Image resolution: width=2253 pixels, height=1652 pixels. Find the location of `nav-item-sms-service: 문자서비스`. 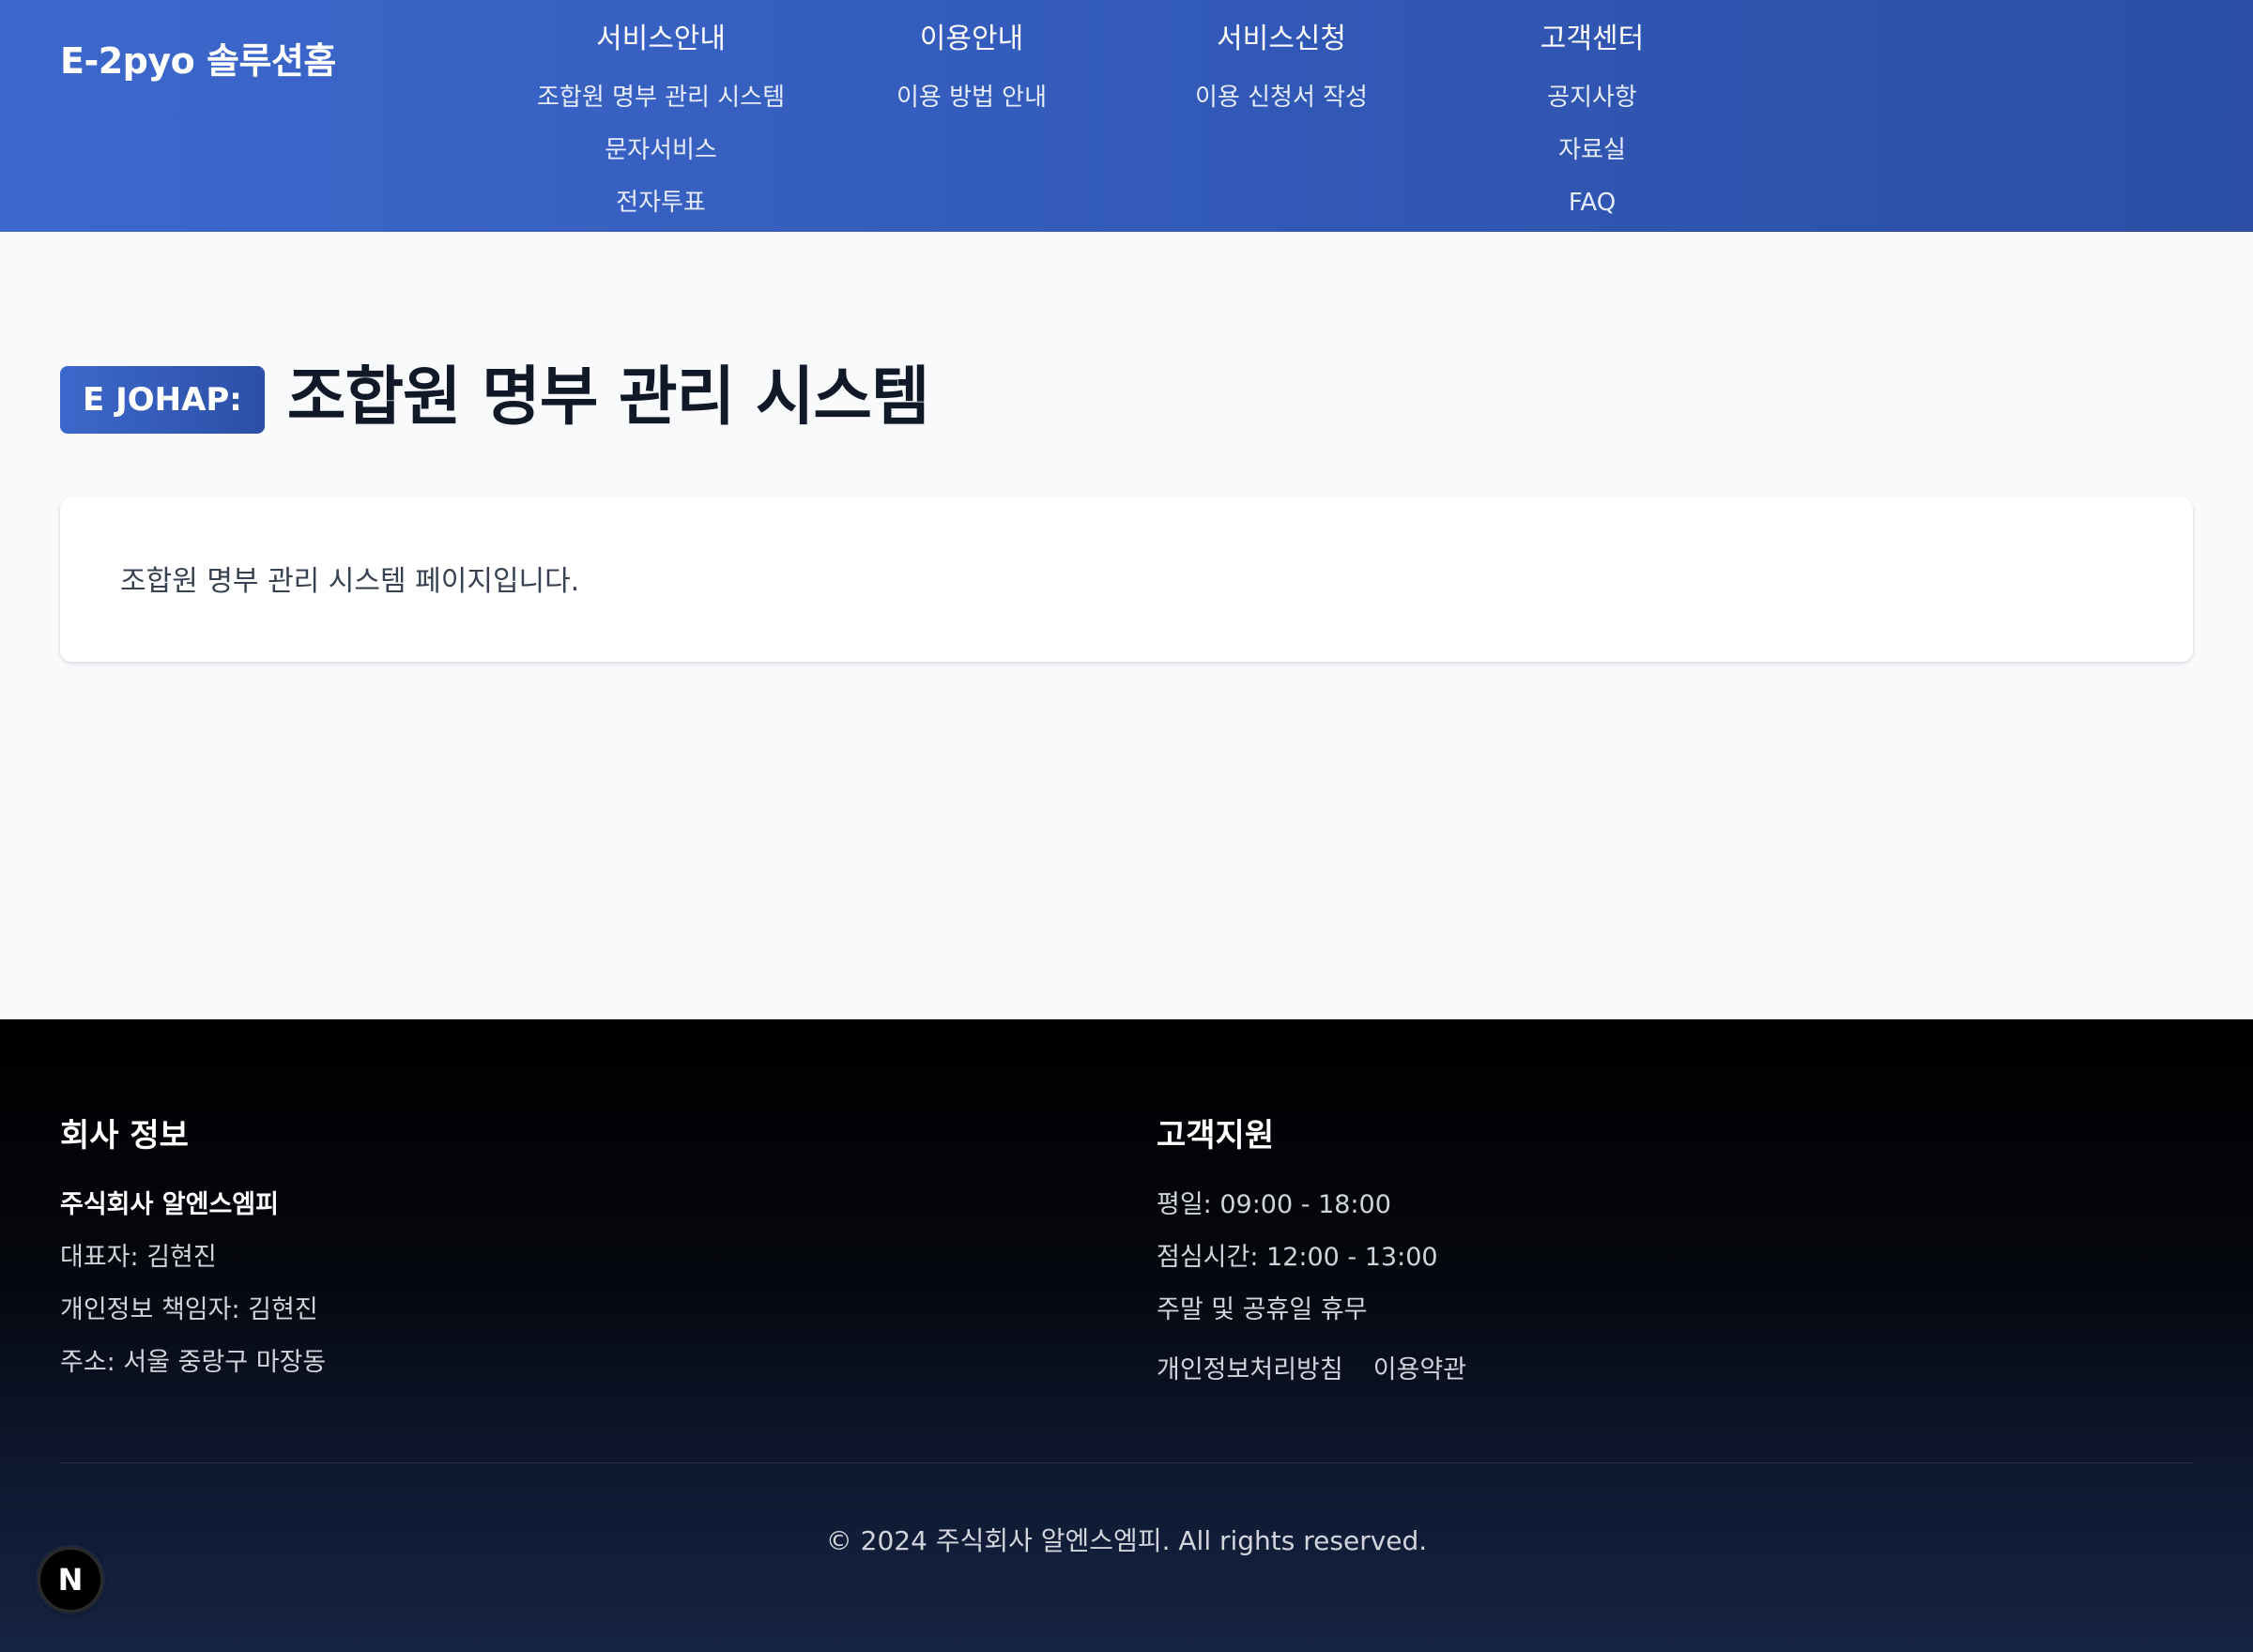

nav-item-sms-service: 문자서비스 is located at coordinates (660, 150).